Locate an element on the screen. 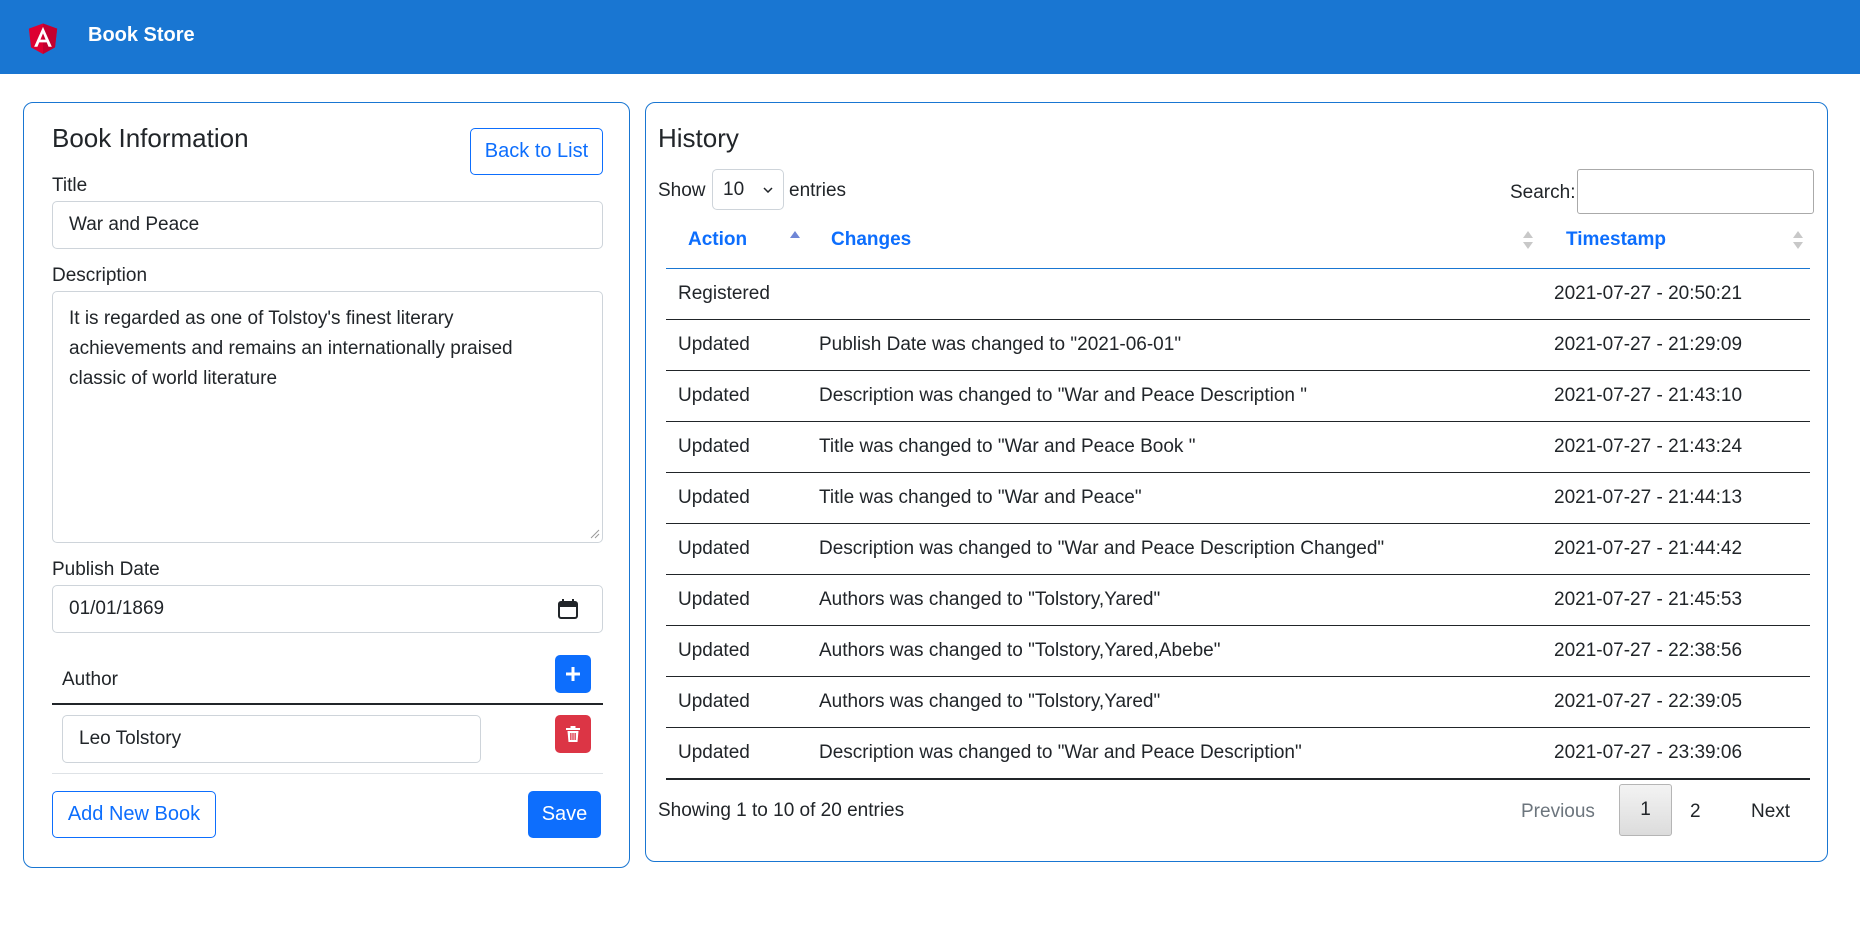  column-header-action: Action is located at coordinates (717, 240).